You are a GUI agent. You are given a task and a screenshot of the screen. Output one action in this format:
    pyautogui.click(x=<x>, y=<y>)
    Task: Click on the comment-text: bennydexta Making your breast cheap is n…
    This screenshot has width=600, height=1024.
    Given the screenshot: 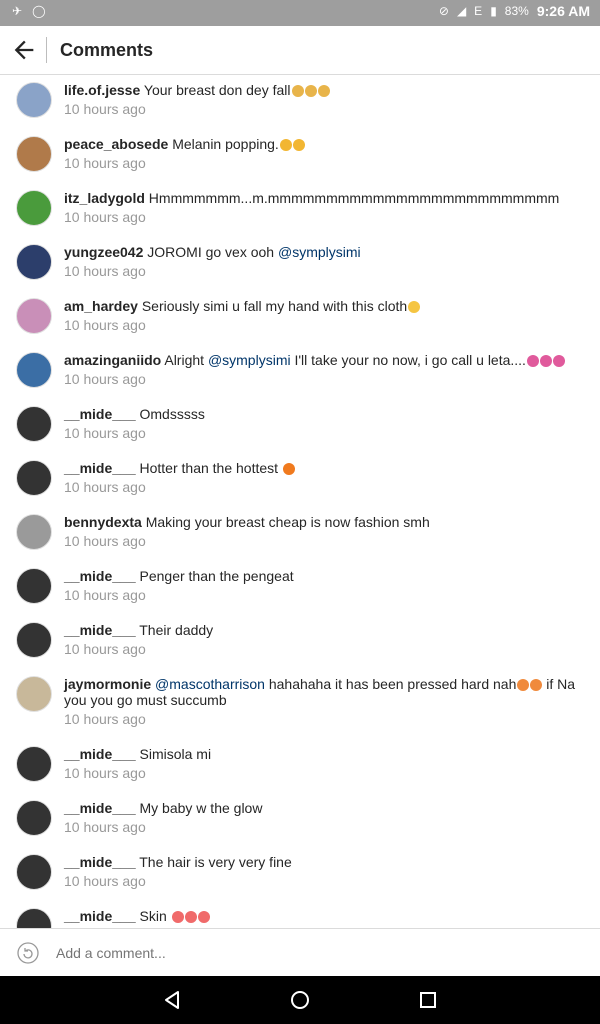 What is the action you would take?
    pyautogui.click(x=322, y=522)
    